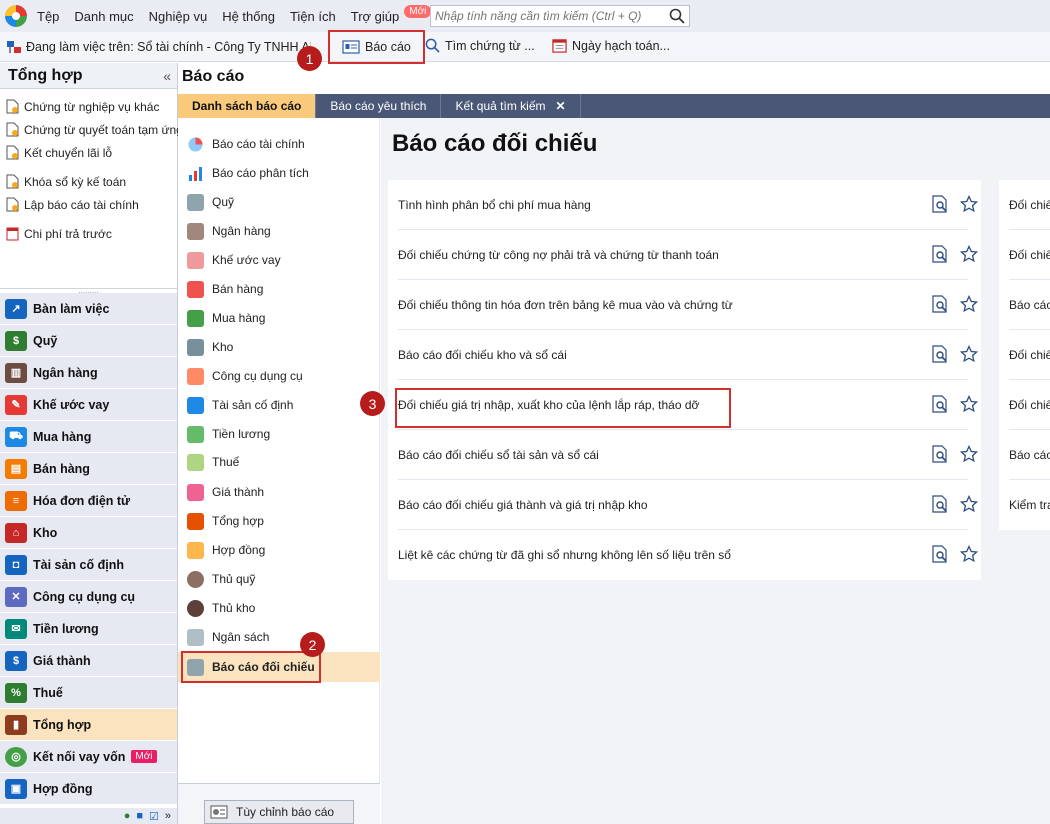 The height and width of the screenshot is (824, 1050). What do you see at coordinates (313, 16) in the screenshot?
I see `menu-utilities: Tiện ích` at bounding box center [313, 16].